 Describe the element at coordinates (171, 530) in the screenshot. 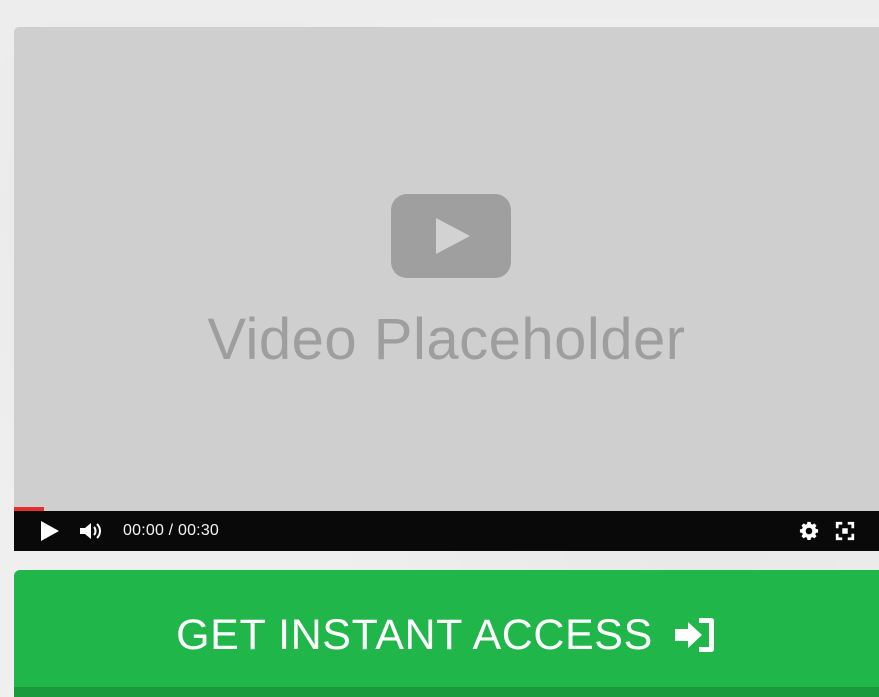

I see `time-display: 00:00 / 00:30` at that location.